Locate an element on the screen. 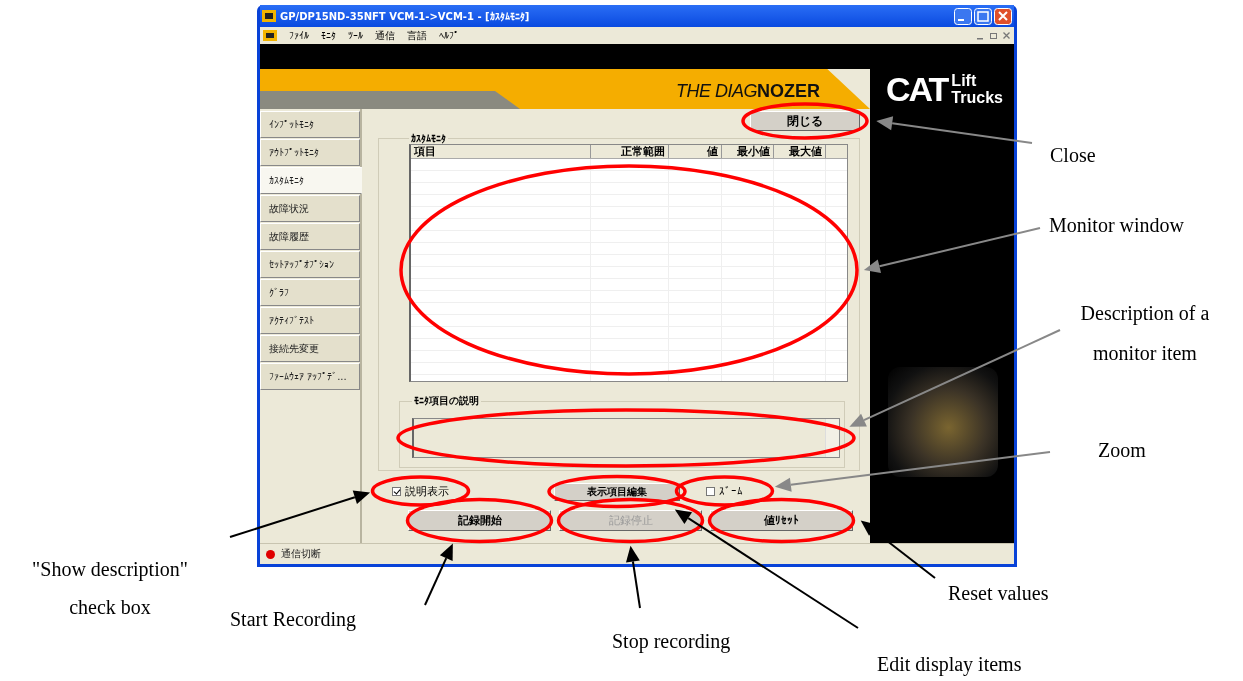  callout-label: Monitor window is located at coordinates (1116, 225).